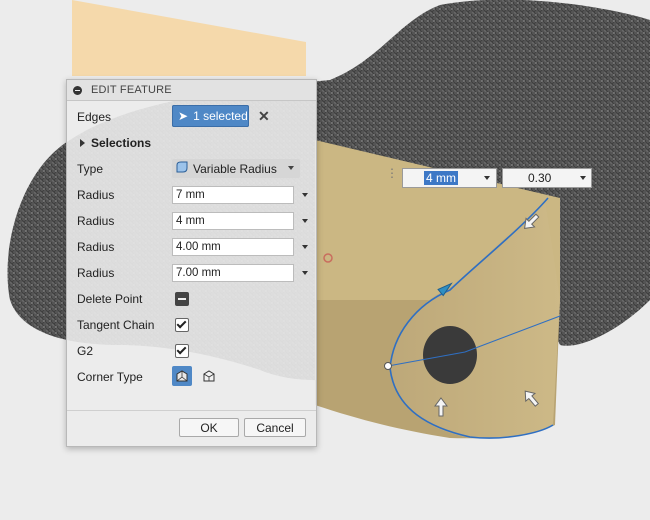 Image resolution: width=650 pixels, height=520 pixels. I want to click on type-dropdown-arrow-icon, so click(291, 168).